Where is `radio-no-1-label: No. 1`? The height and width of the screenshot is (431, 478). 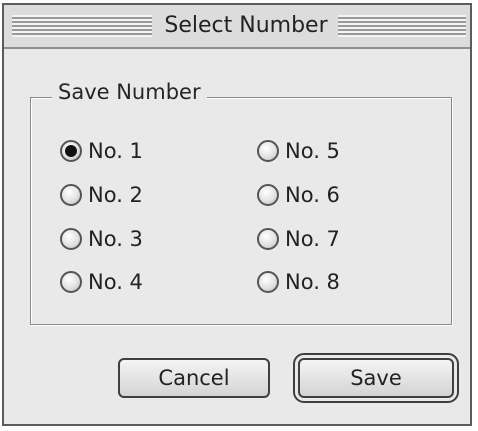
radio-no-1-label: No. 1 is located at coordinates (115, 151).